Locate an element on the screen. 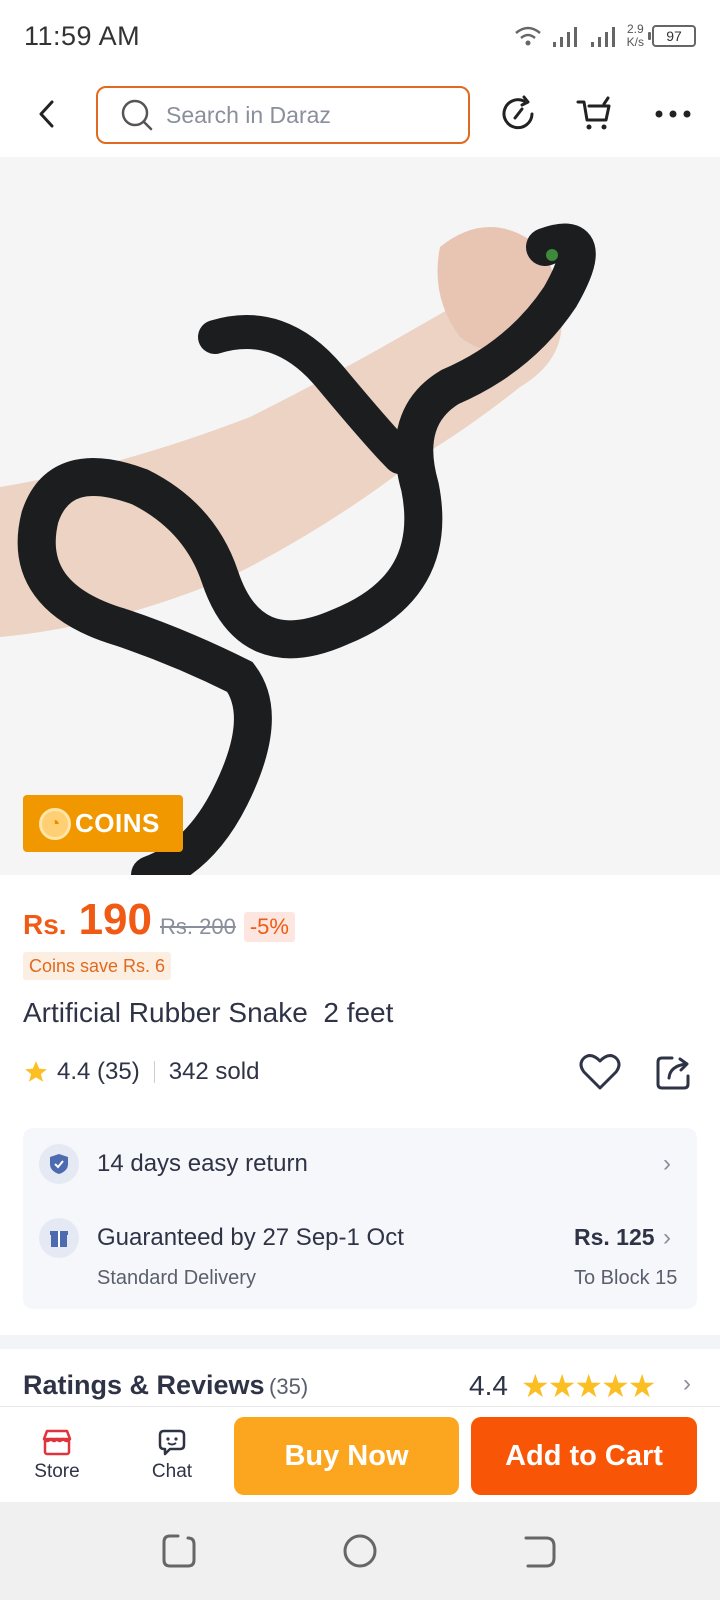 This screenshot has height=1600, width=720. discount-badge: -5% is located at coordinates (269, 927).